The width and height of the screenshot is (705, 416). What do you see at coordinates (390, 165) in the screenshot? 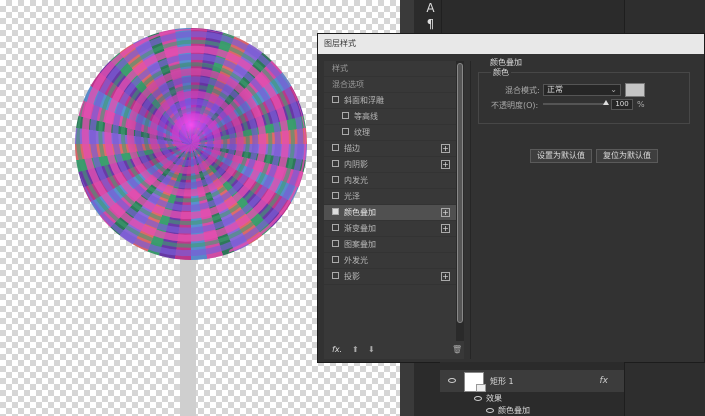
I see `style-item: 内阴影 +` at bounding box center [390, 165].